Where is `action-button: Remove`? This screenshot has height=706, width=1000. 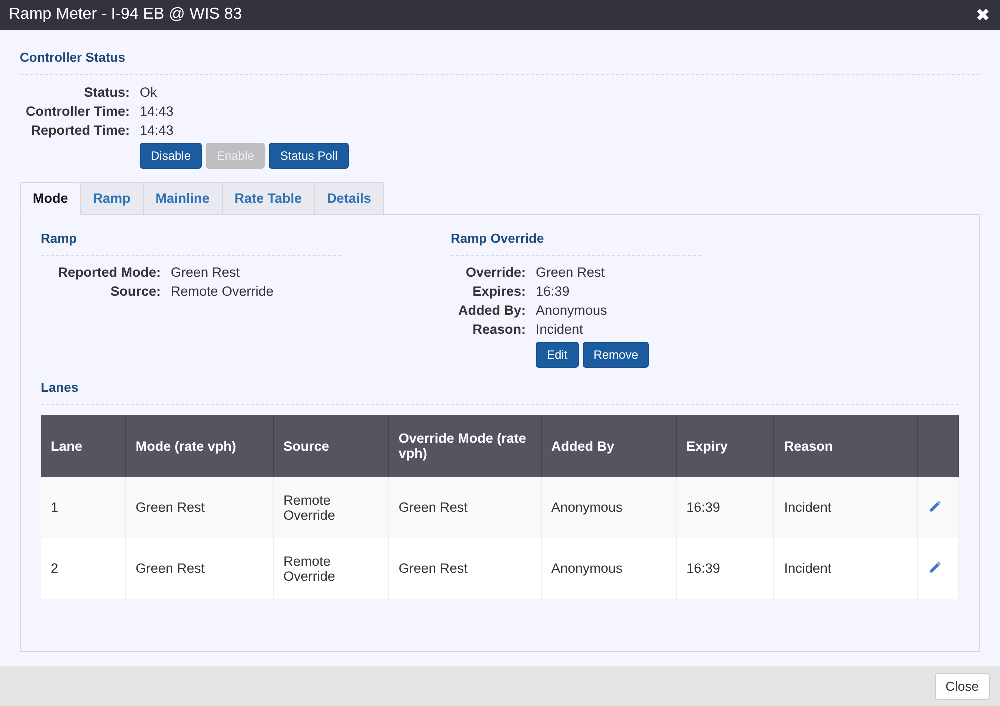 action-button: Remove is located at coordinates (616, 355).